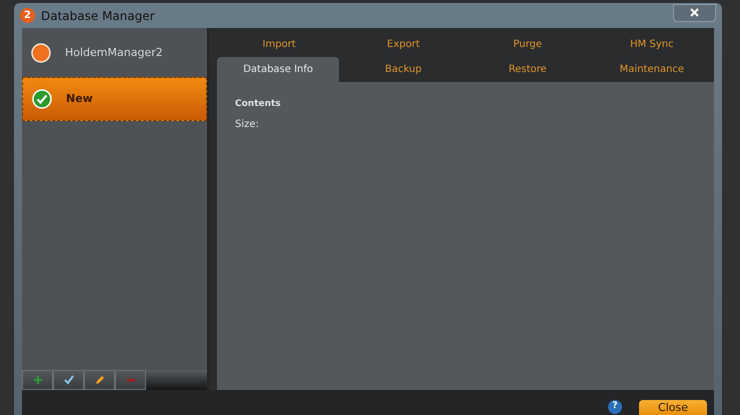 The image size is (740, 415). I want to click on tab: HM Sync, so click(652, 44).